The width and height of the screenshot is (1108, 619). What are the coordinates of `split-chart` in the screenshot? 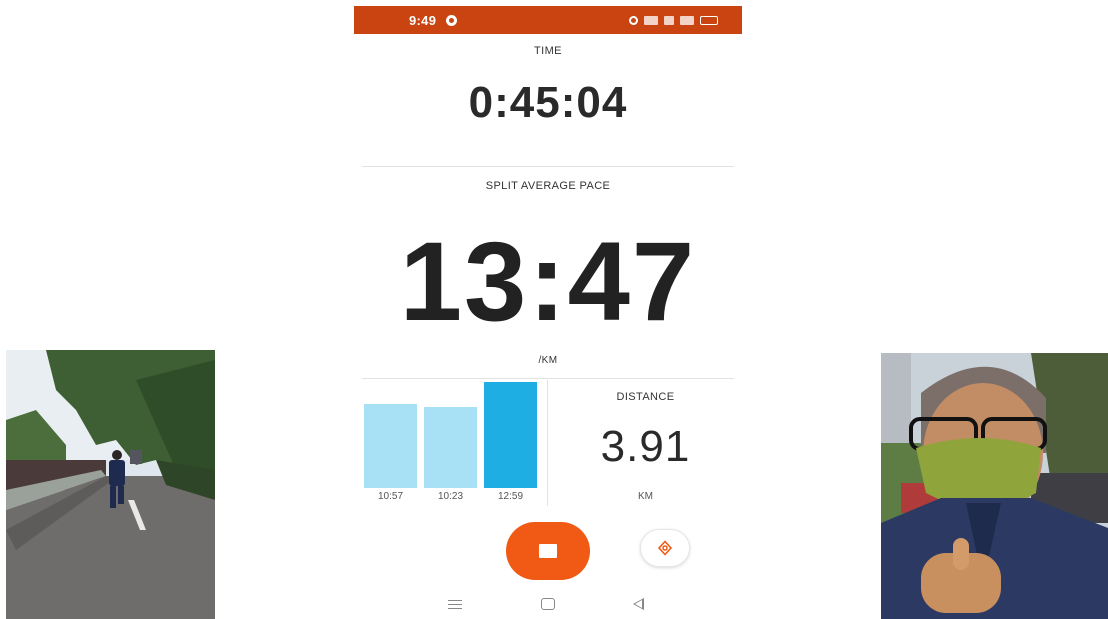 It's located at (452, 434).